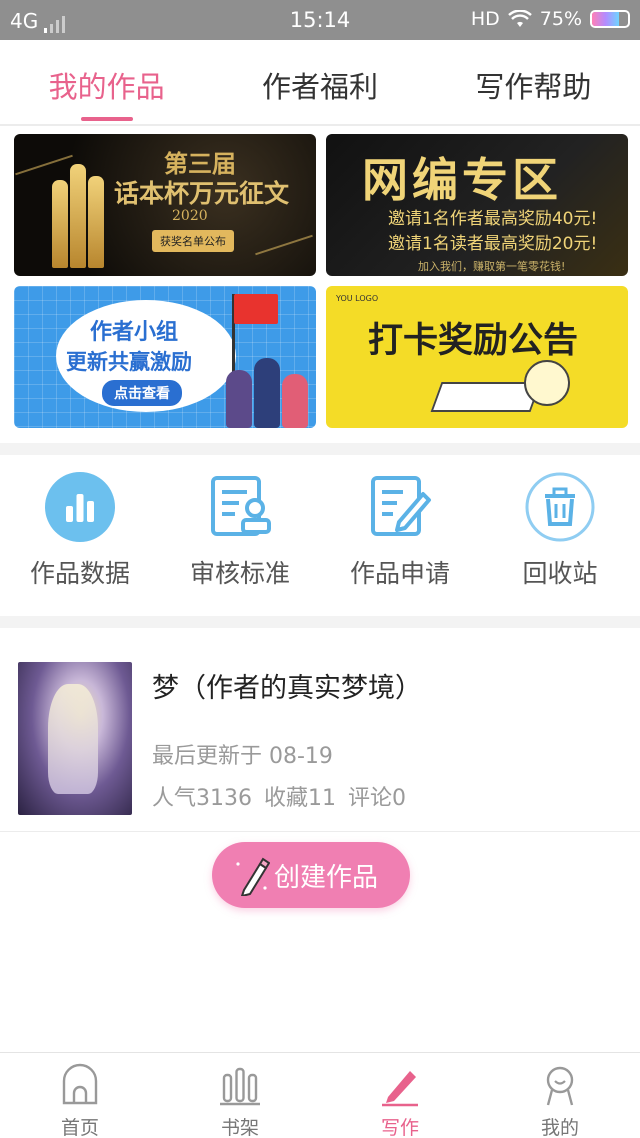 The image size is (640, 1138). I want to click on work-cover-image, so click(75, 738).